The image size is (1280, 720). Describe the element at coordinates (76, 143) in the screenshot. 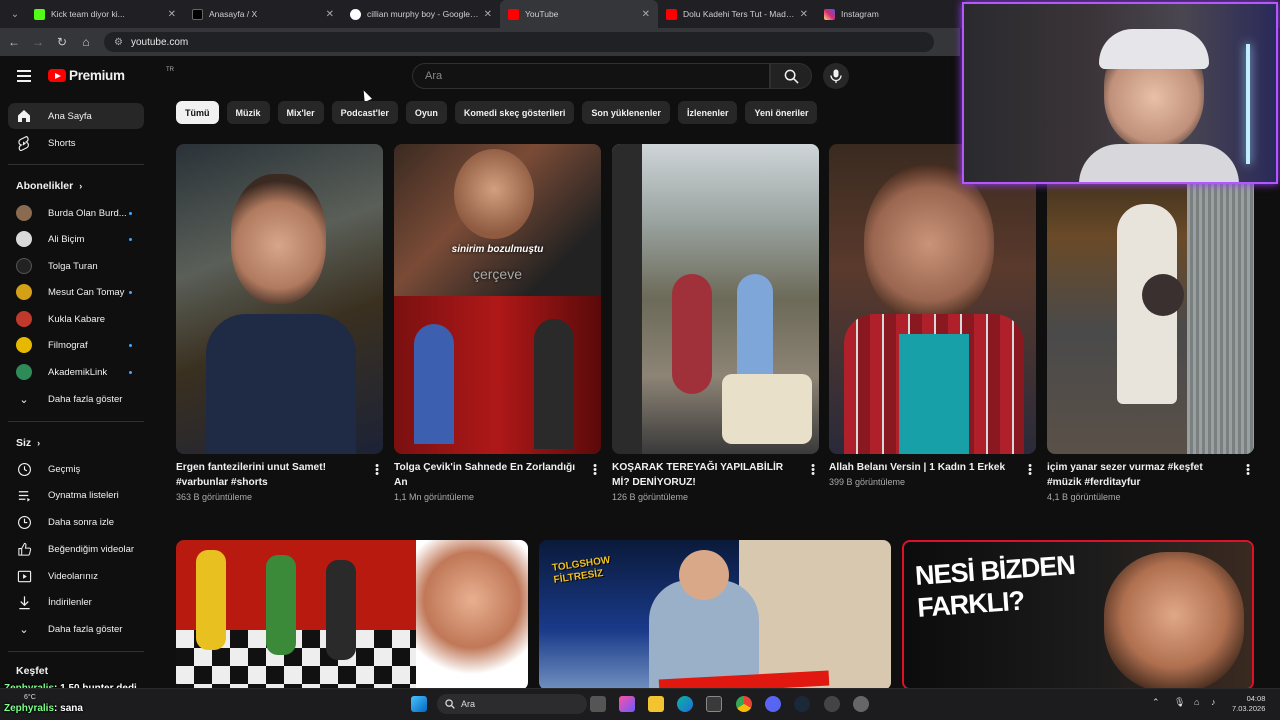

I see `sidebar-item-shorts: Shorts` at that location.